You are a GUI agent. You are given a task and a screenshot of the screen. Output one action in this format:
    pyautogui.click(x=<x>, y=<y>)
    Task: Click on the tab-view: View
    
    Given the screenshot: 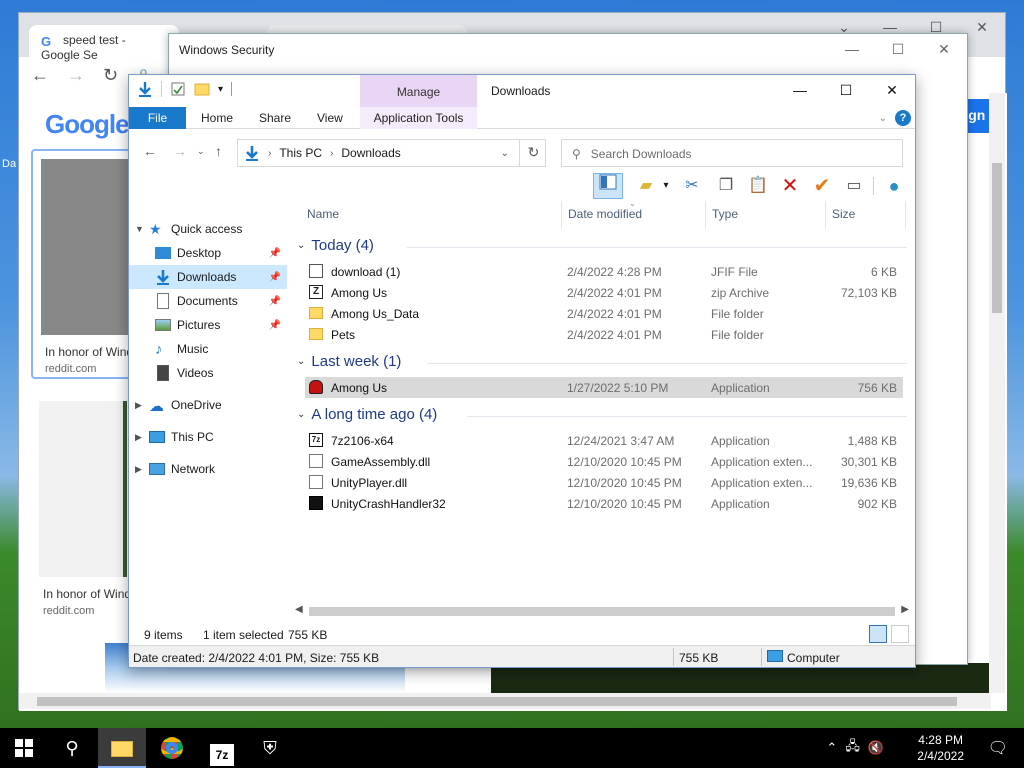 What is the action you would take?
    pyautogui.click(x=330, y=118)
    